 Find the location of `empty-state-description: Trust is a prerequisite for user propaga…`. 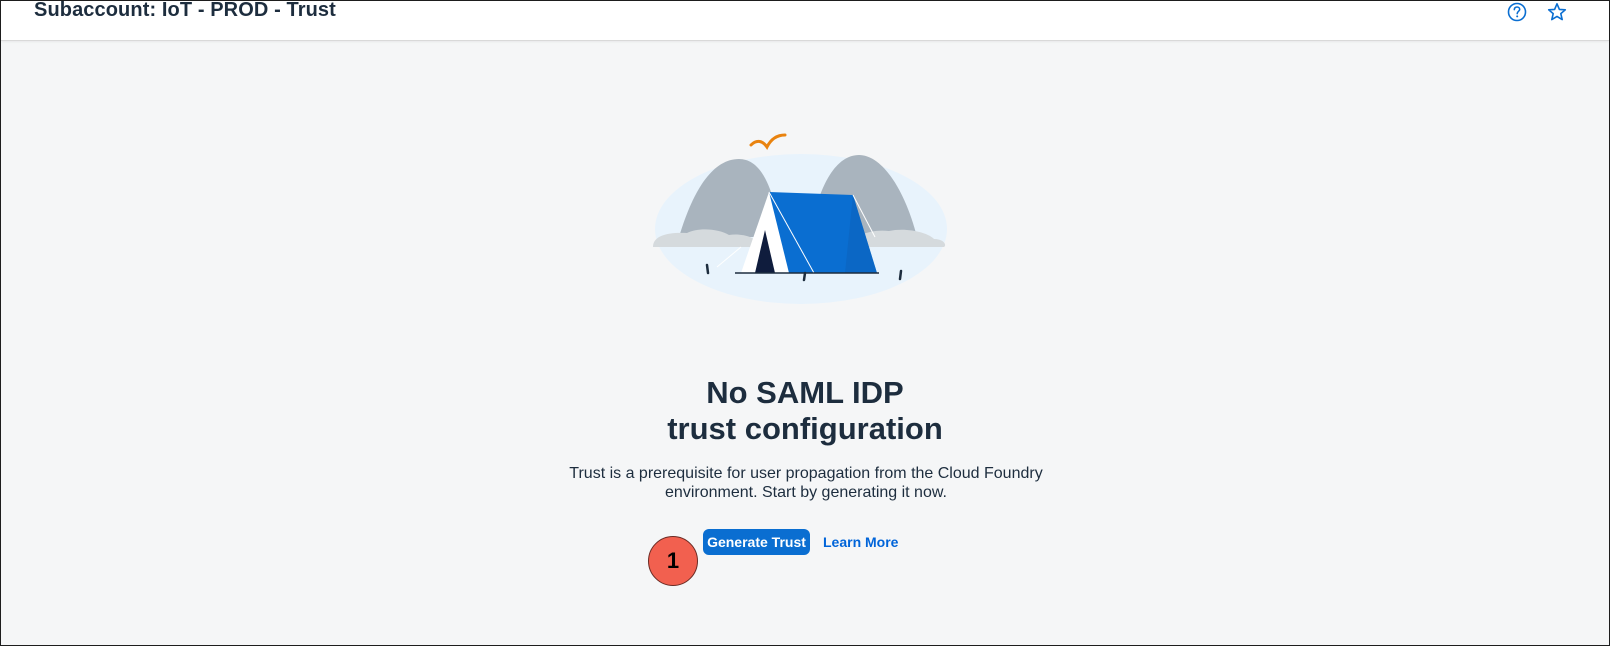

empty-state-description: Trust is a prerequisite for user propaga… is located at coordinates (806, 483).